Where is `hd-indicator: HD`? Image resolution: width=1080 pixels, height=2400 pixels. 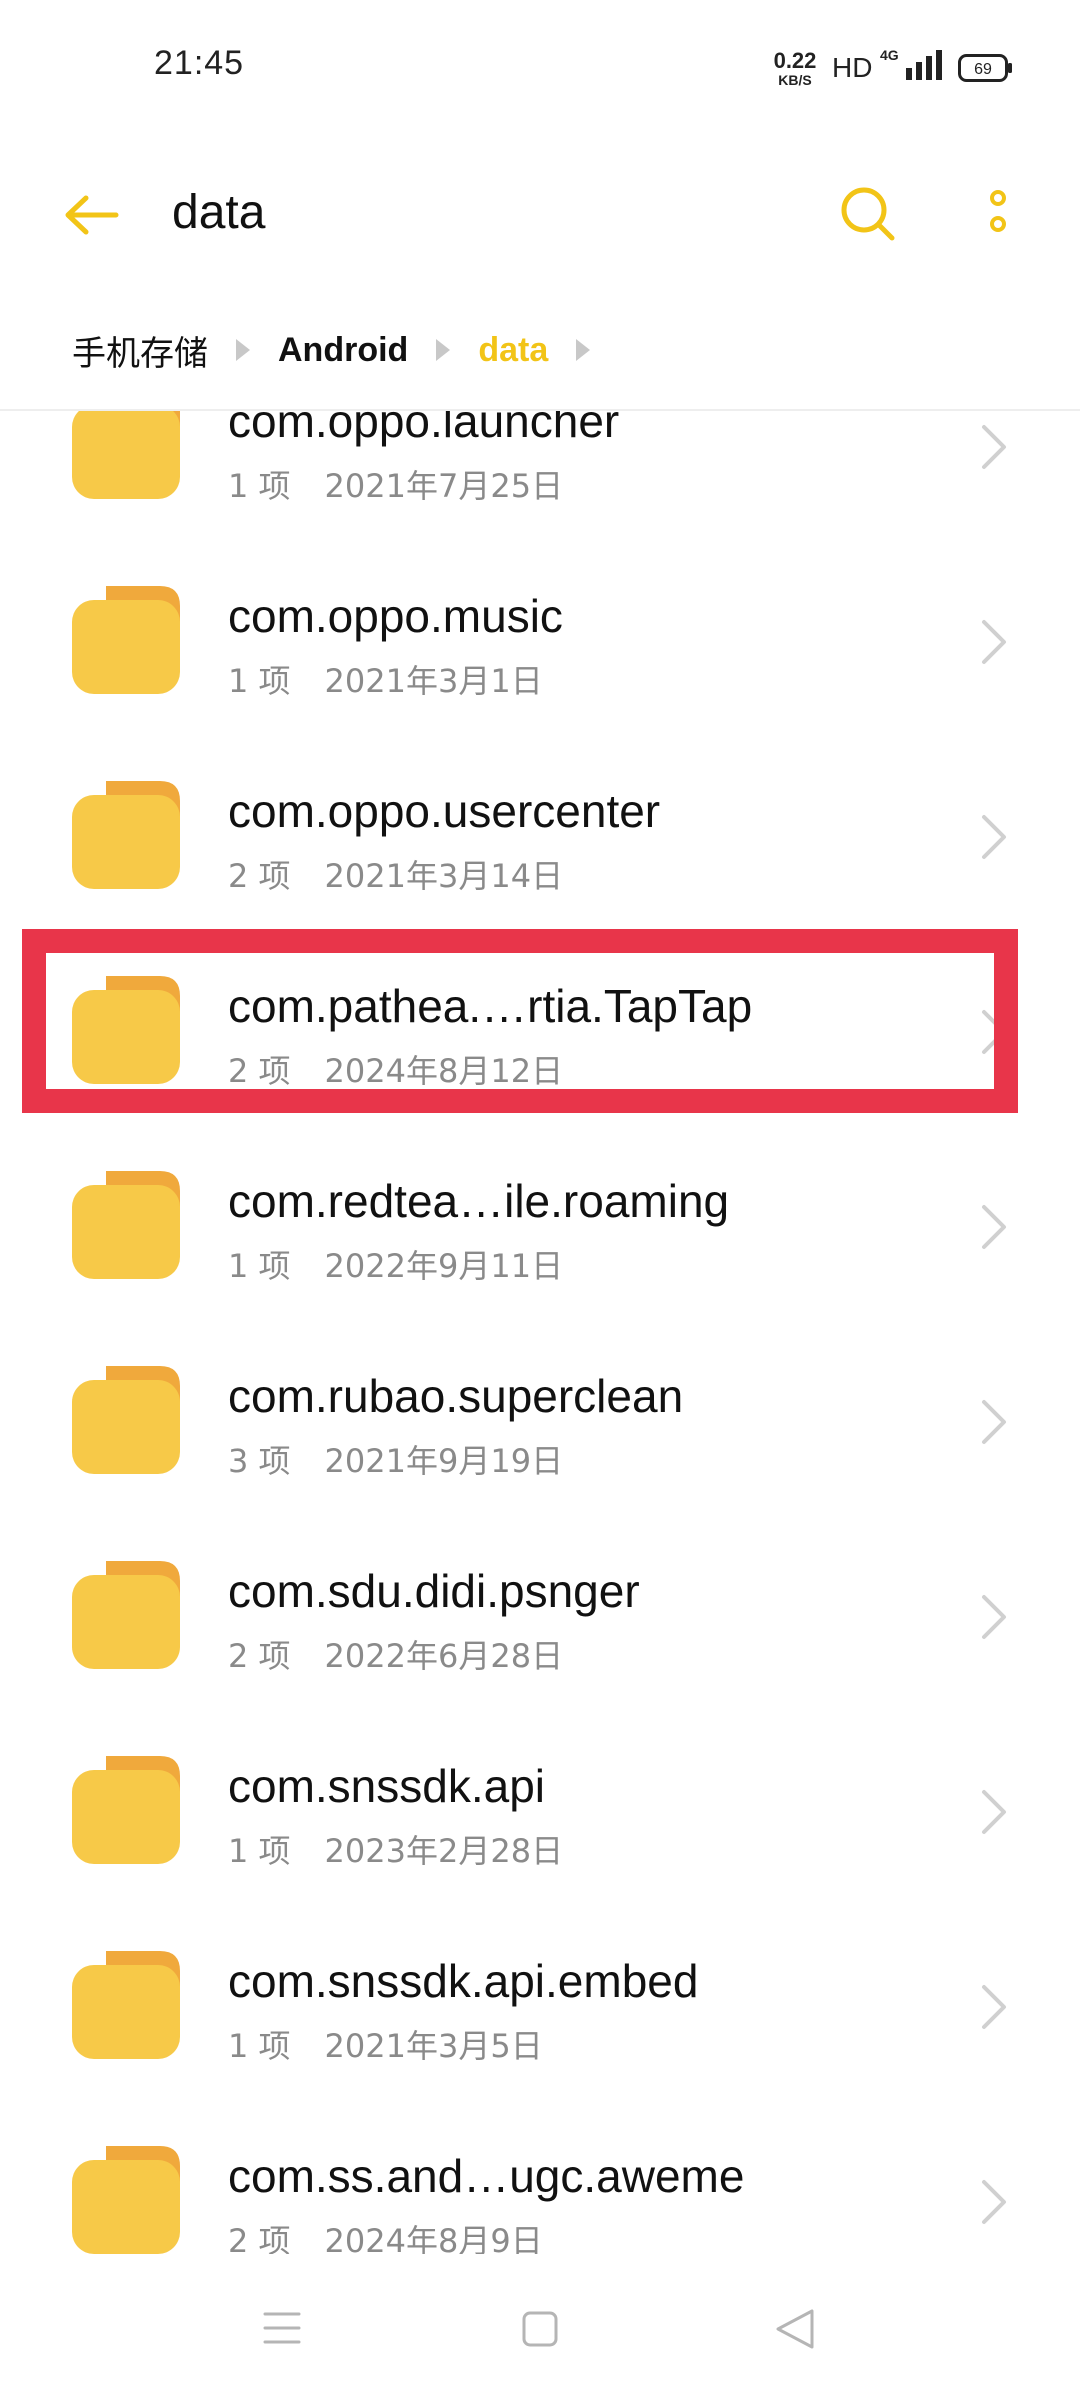 hd-indicator: HD is located at coordinates (852, 67).